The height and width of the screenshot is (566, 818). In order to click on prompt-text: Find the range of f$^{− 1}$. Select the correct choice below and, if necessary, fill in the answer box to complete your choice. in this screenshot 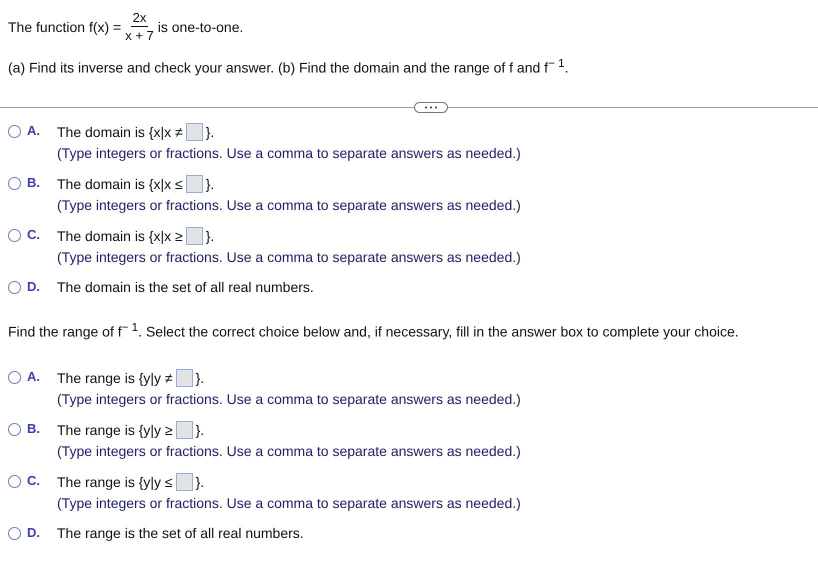, I will do `click(374, 330)`.